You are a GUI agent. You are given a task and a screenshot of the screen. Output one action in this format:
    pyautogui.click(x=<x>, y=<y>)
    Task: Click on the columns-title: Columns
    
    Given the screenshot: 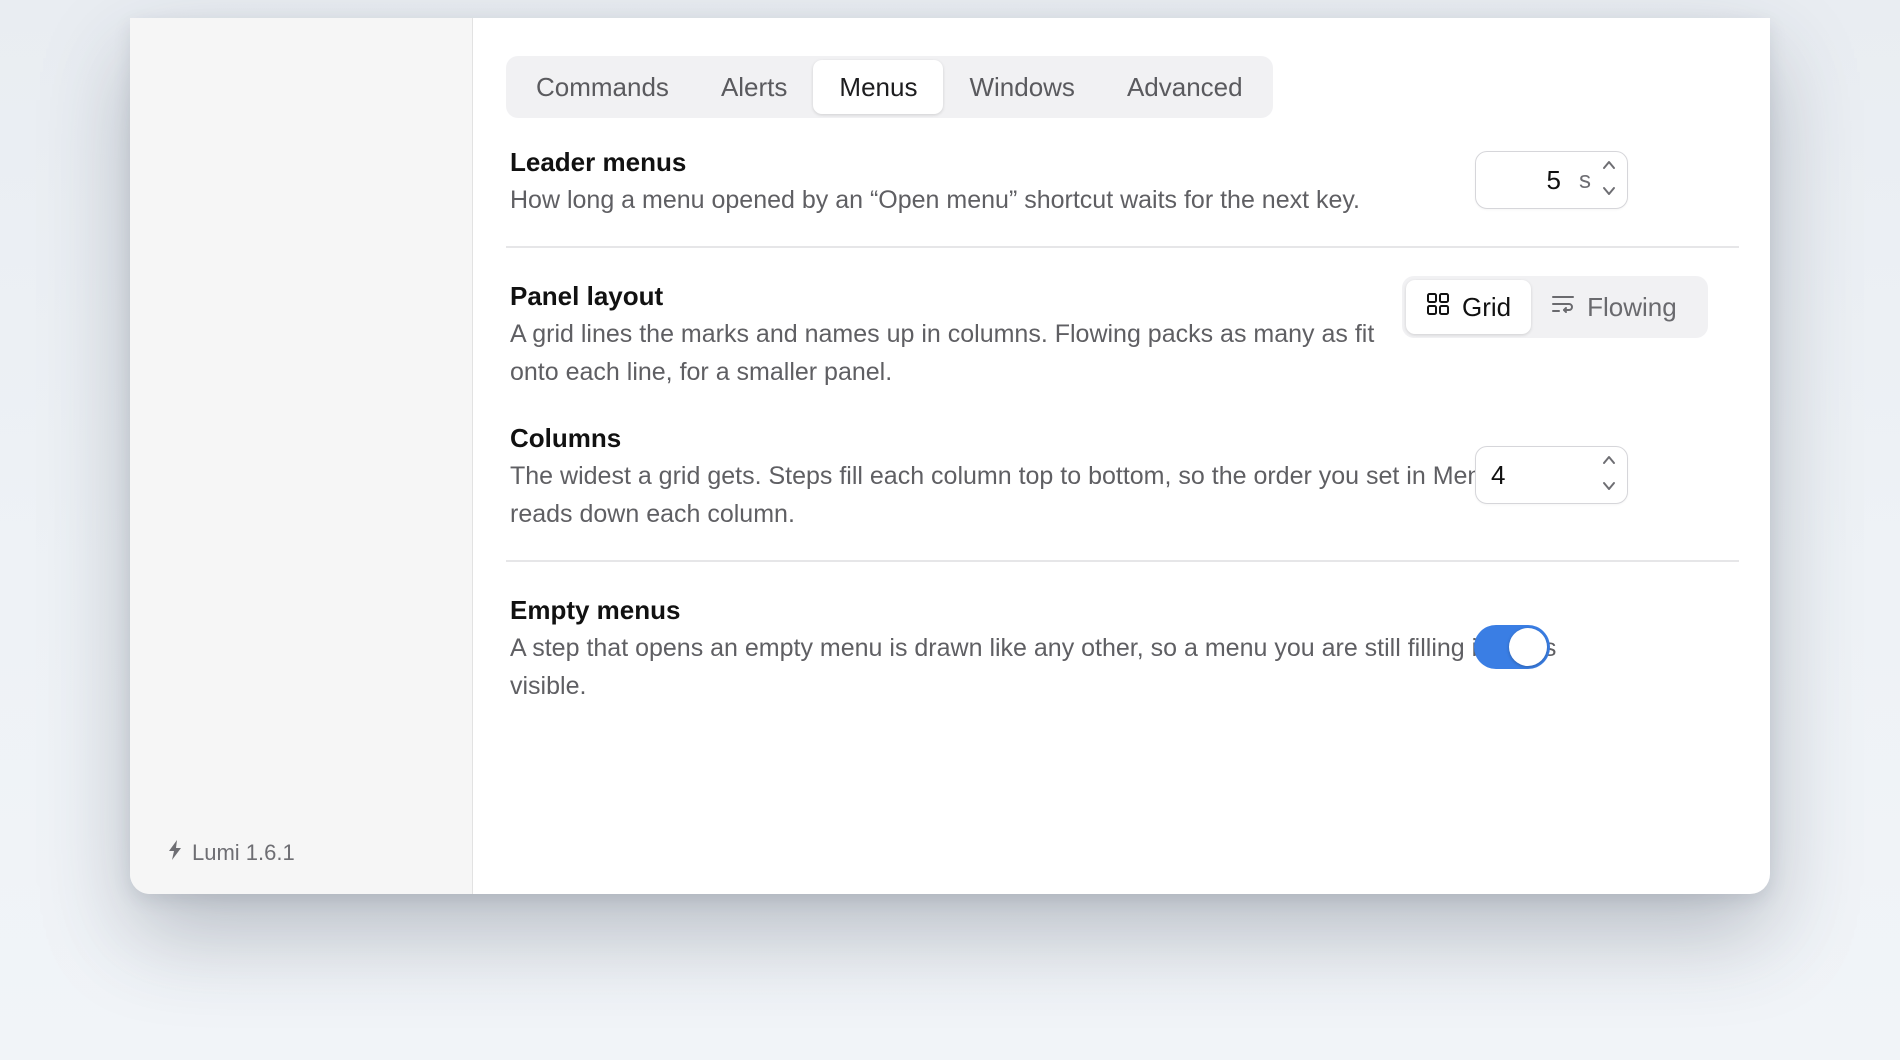 What is the action you would take?
    pyautogui.click(x=566, y=438)
    